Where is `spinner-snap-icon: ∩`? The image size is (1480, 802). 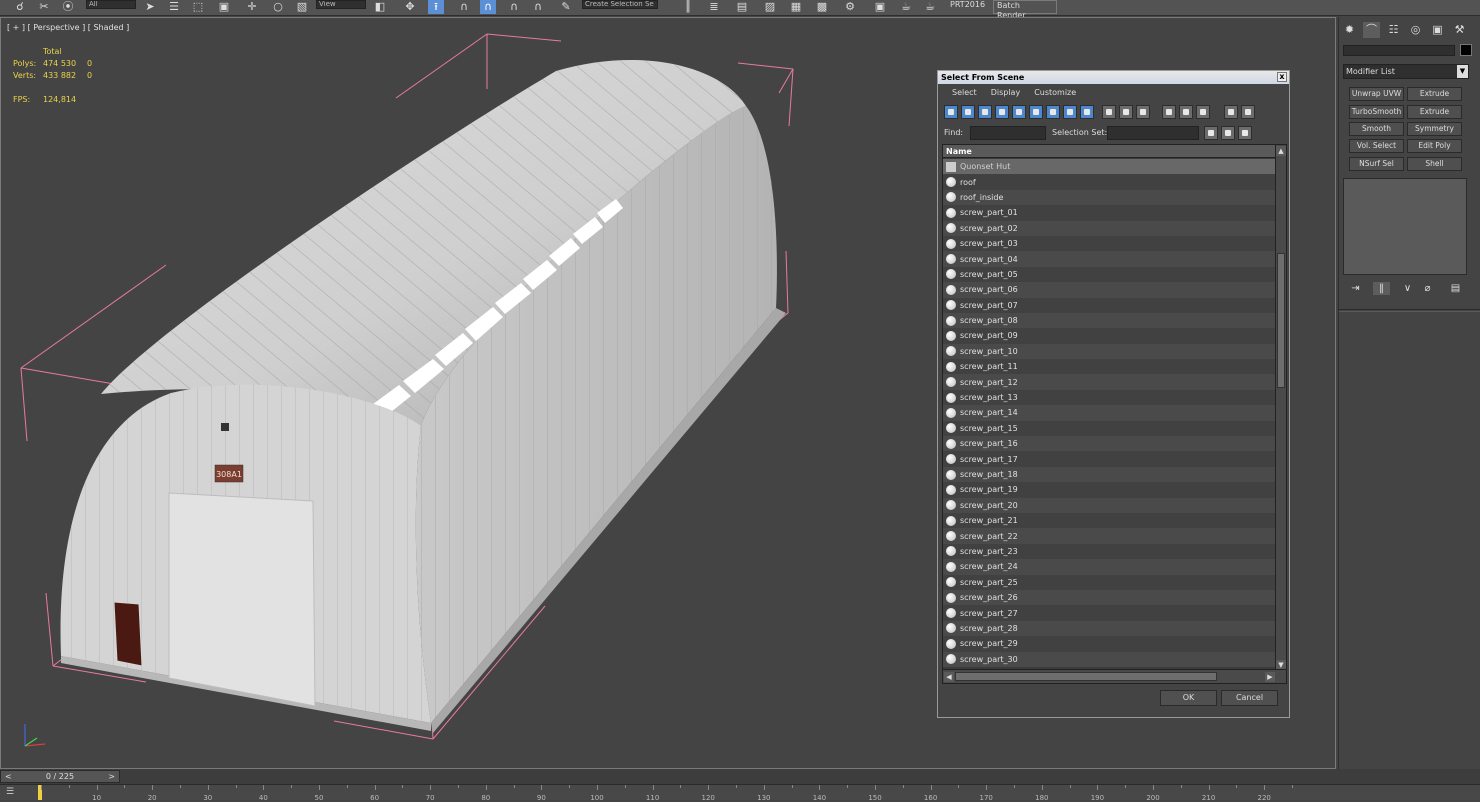 spinner-snap-icon: ∩ is located at coordinates (538, 7).